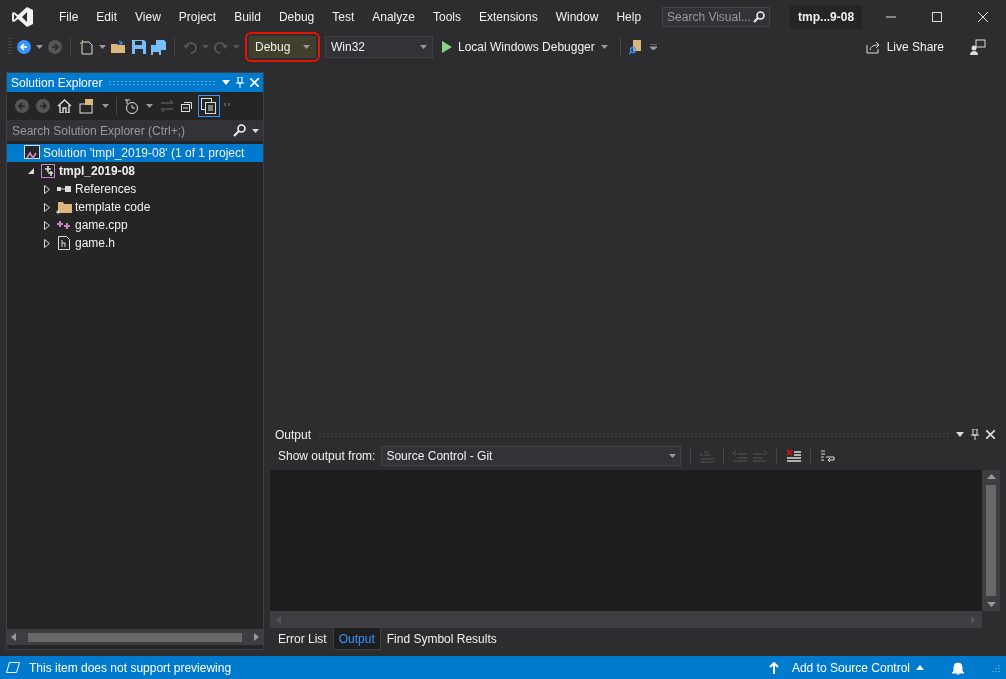 This screenshot has height=679, width=1006. Describe the element at coordinates (446, 17) in the screenshot. I see `menu-item: Tools` at that location.